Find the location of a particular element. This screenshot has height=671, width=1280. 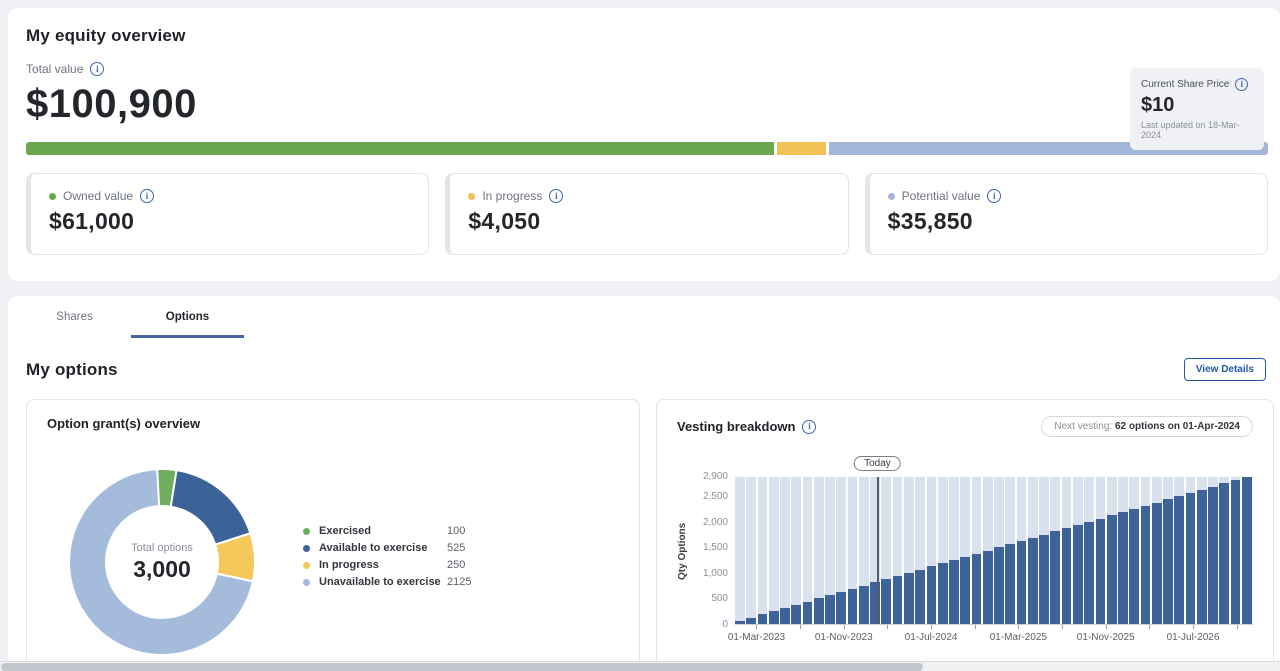

tab-options: Options is located at coordinates (187, 317).